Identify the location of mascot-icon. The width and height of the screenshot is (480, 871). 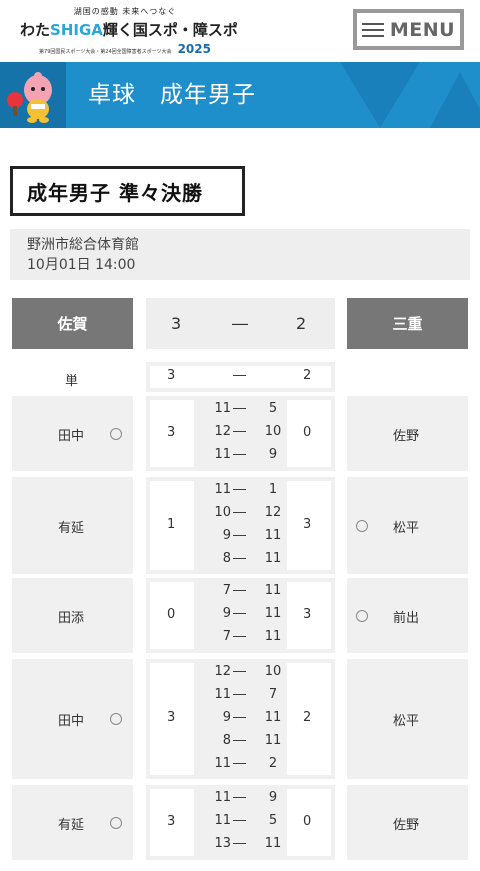
(33, 95).